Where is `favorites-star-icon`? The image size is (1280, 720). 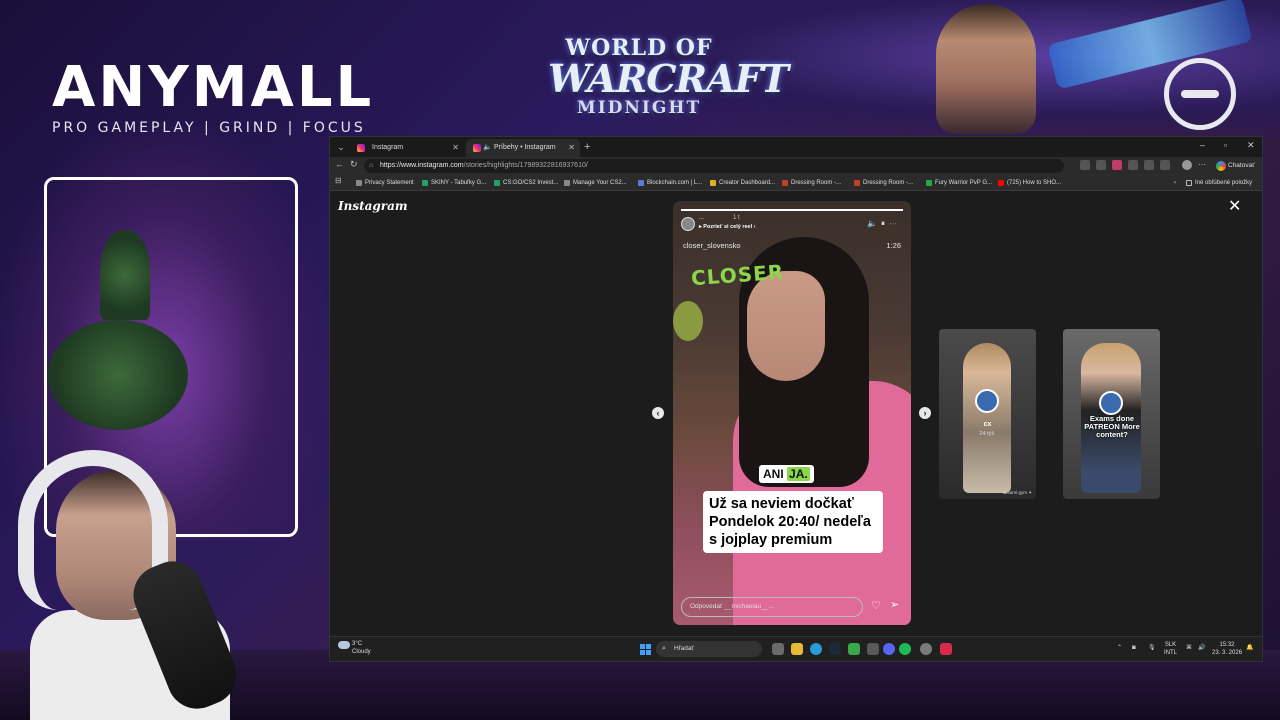
favorites-star-icon is located at coordinates (1101, 165).